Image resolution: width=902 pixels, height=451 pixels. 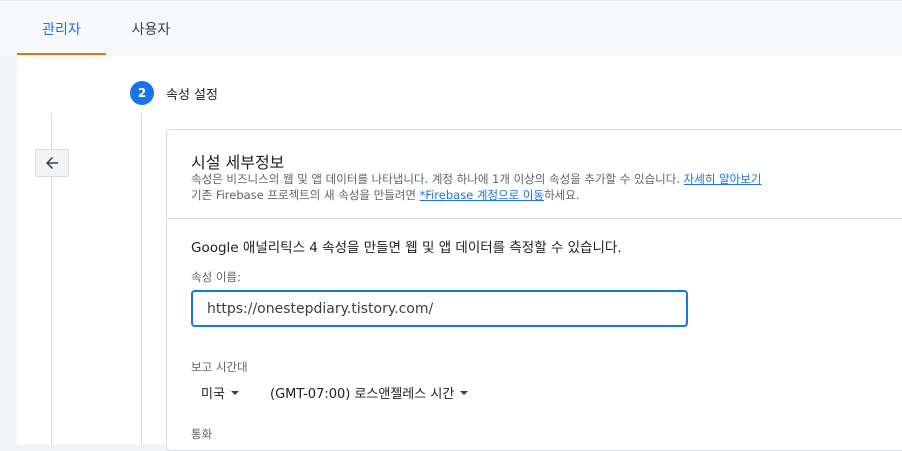 I want to click on top-tab-bar: 관리자 사용자, so click(x=451, y=28).